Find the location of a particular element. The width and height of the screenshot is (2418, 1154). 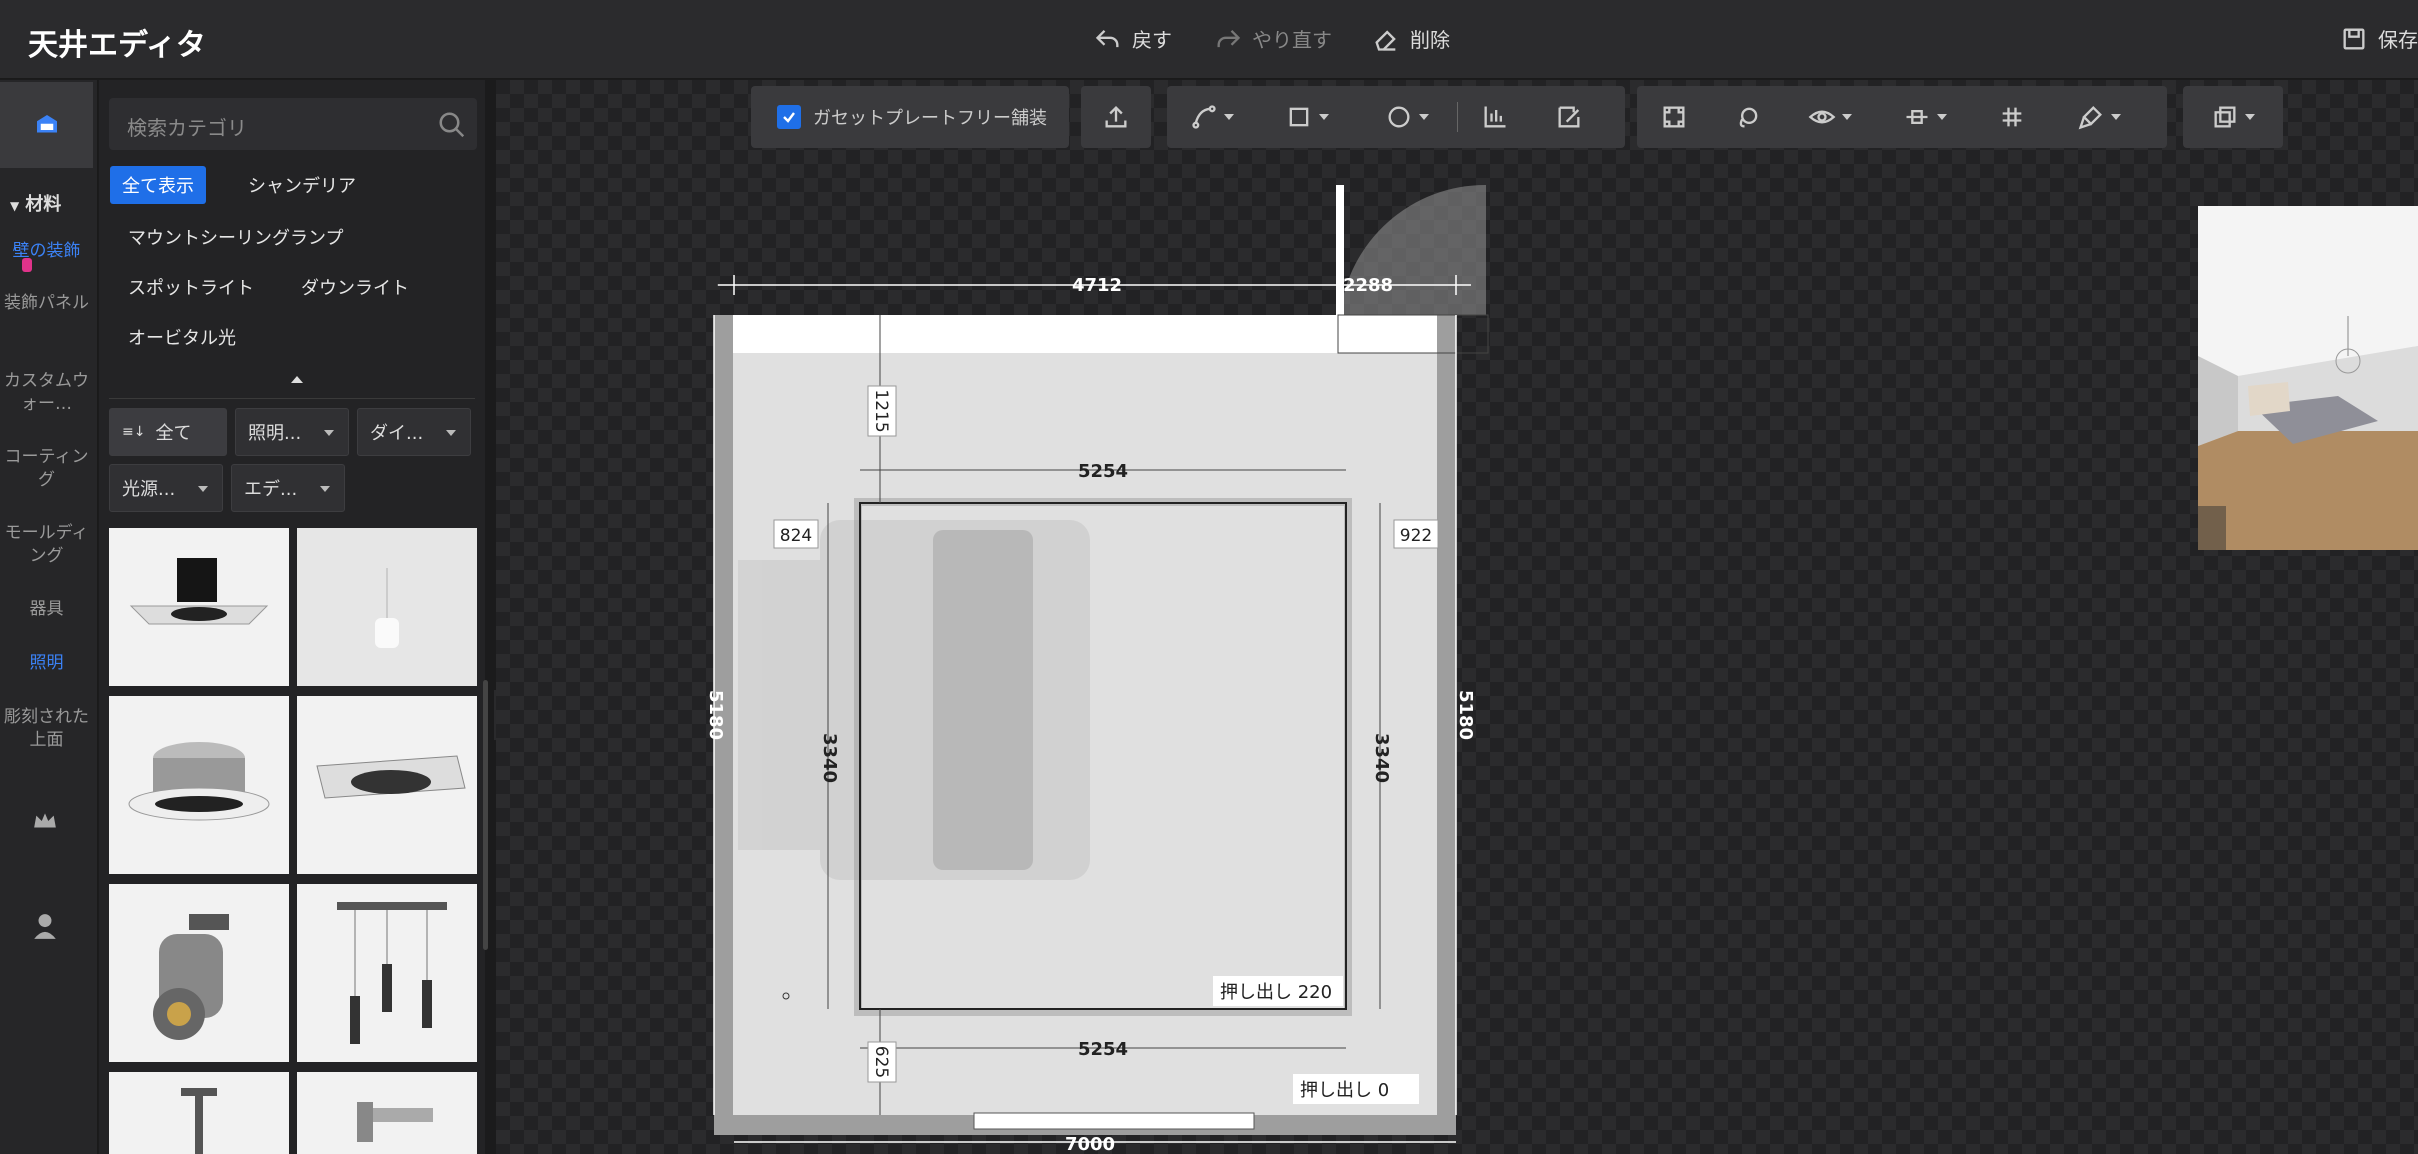

axis-tool-button is located at coordinates (1495, 117).